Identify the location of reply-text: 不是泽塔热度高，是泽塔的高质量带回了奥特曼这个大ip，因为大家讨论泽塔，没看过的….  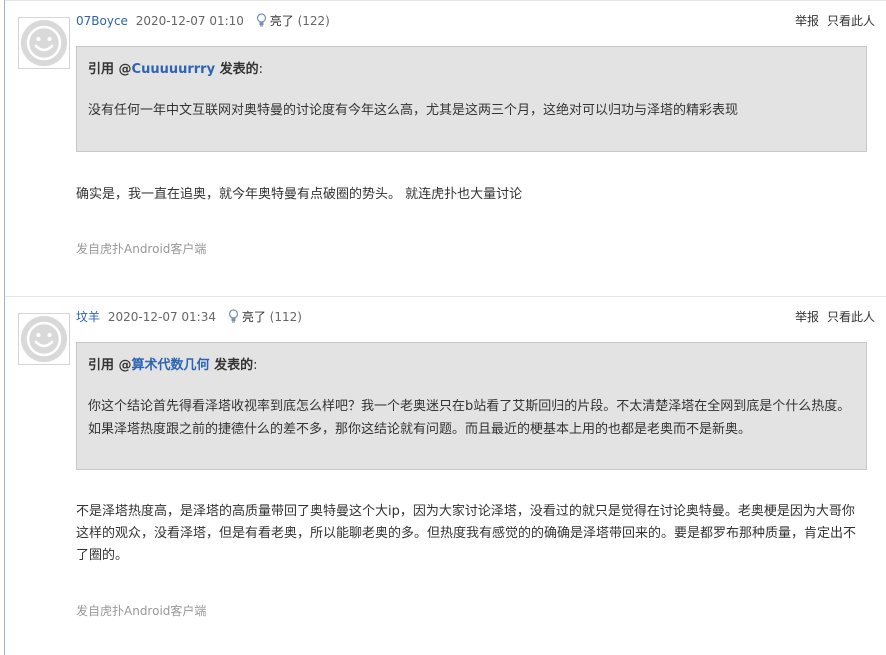
(466, 533).